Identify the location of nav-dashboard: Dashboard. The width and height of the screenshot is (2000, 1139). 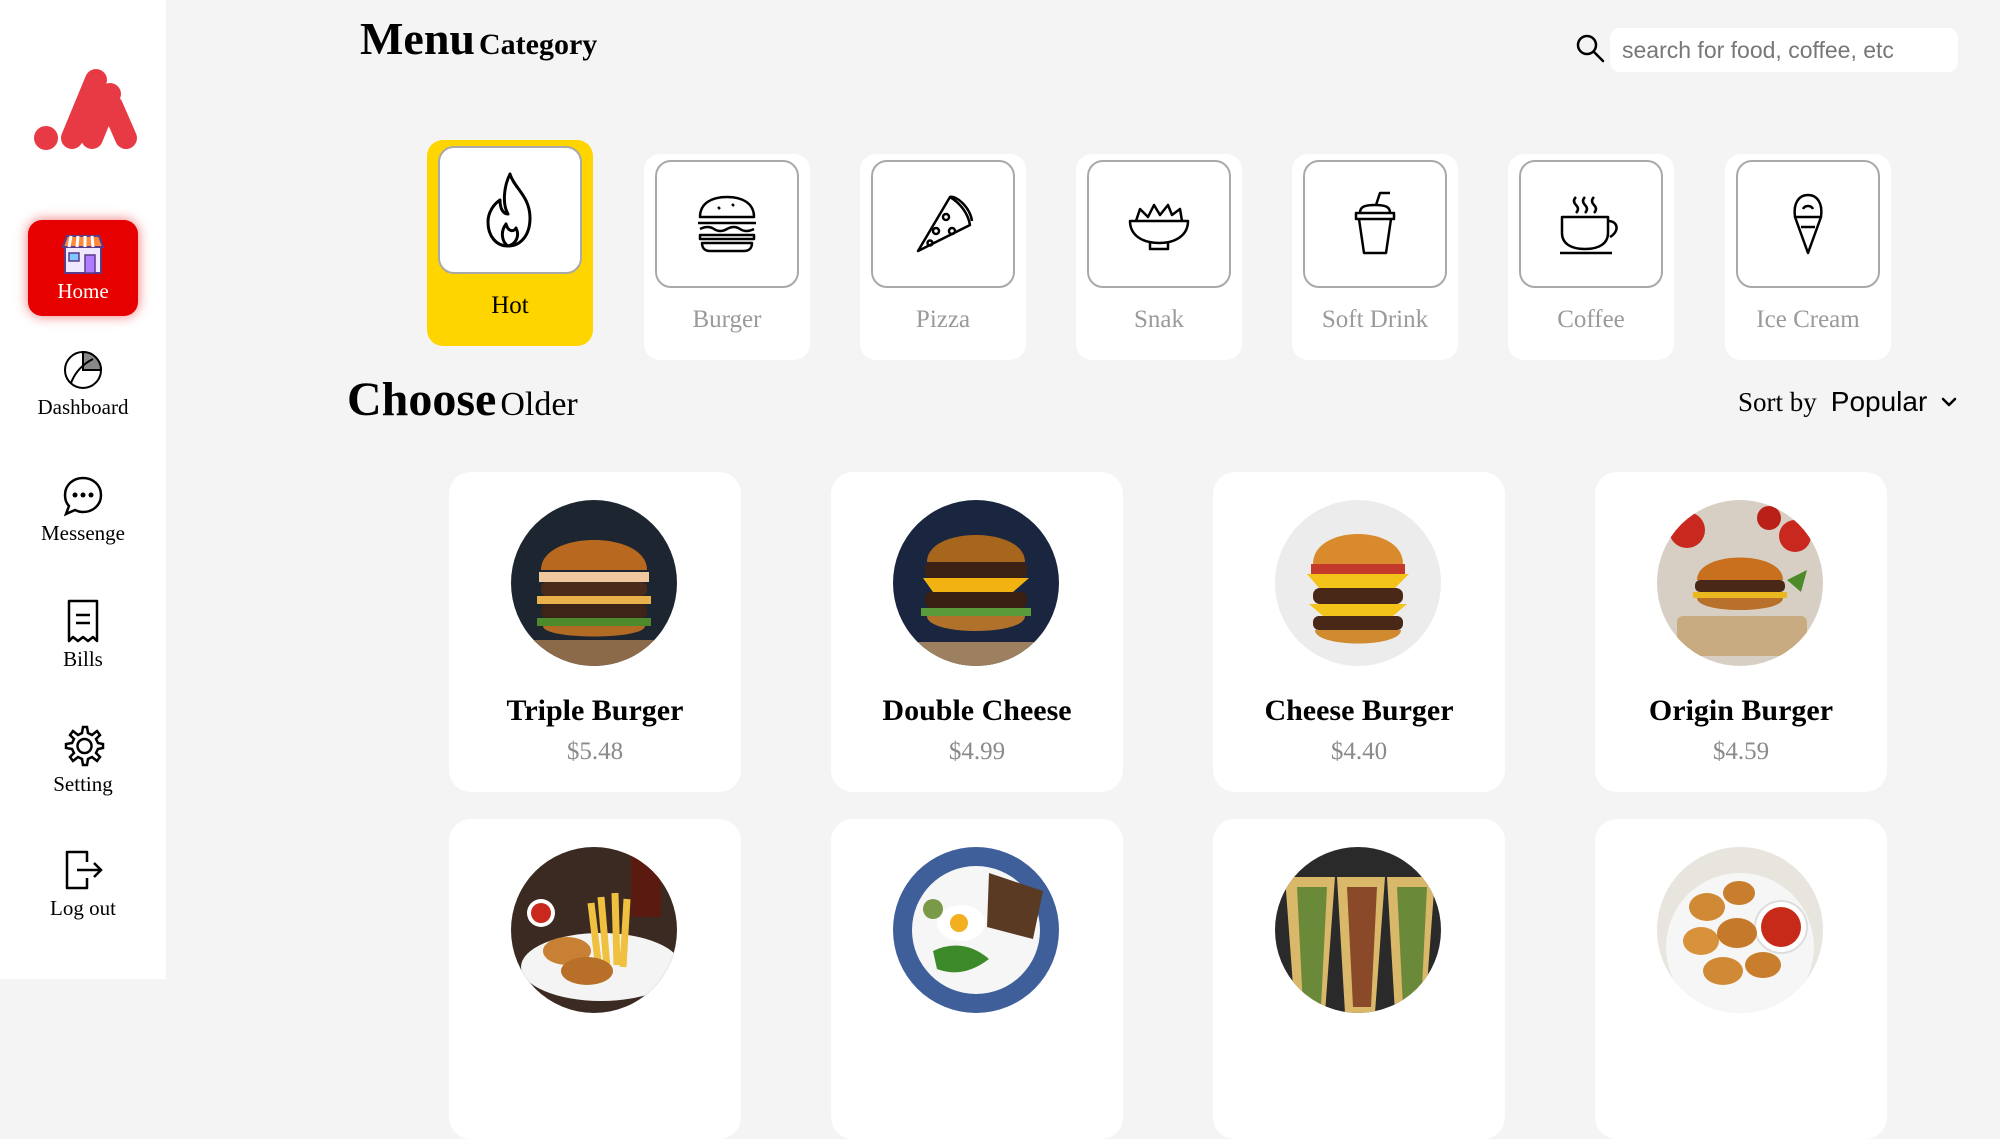
(83, 384).